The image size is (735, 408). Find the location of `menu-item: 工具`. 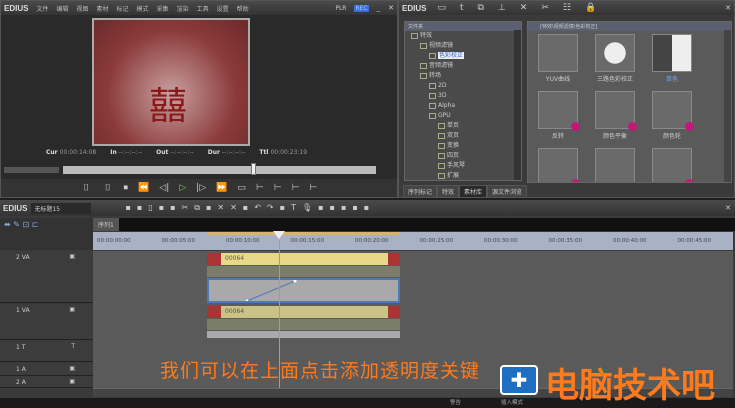

menu-item: 工具 is located at coordinates (203, 9).